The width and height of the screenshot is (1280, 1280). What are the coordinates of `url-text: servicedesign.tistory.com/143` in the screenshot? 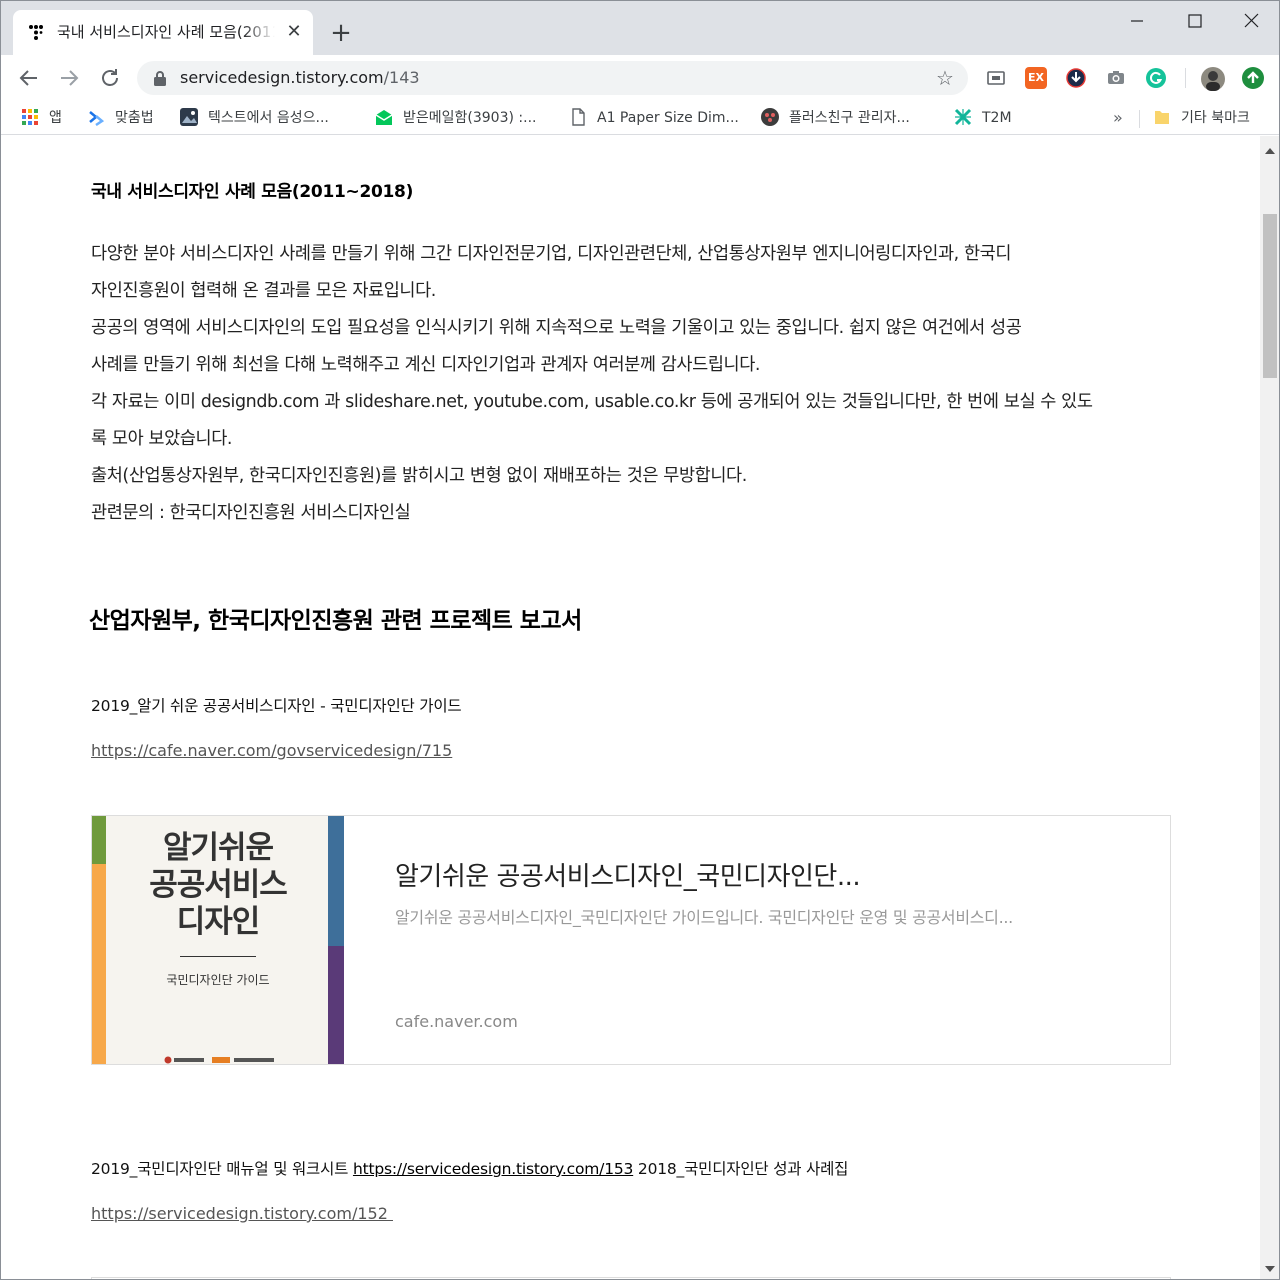 It's located at (300, 78).